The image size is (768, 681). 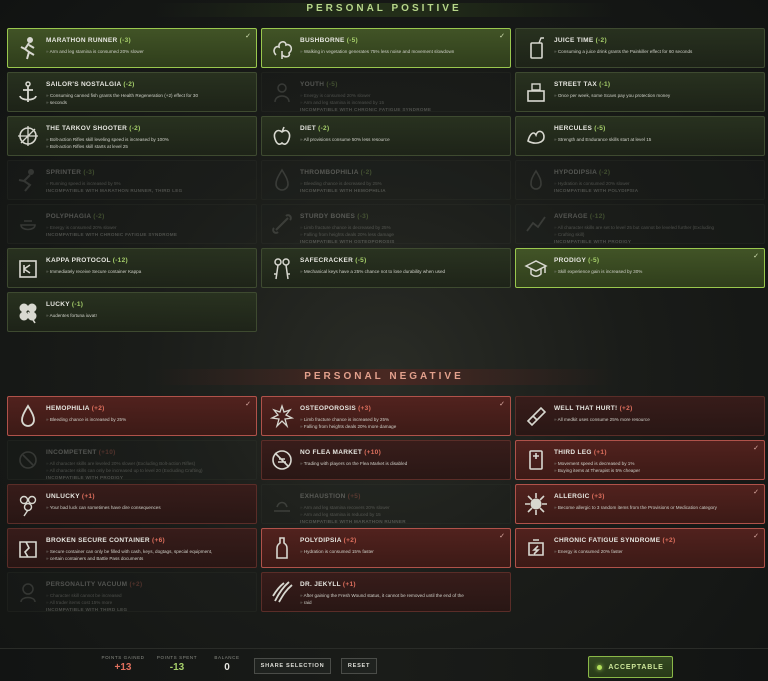 I want to click on perk-name: HEMOPHILIA, so click(x=68, y=408).